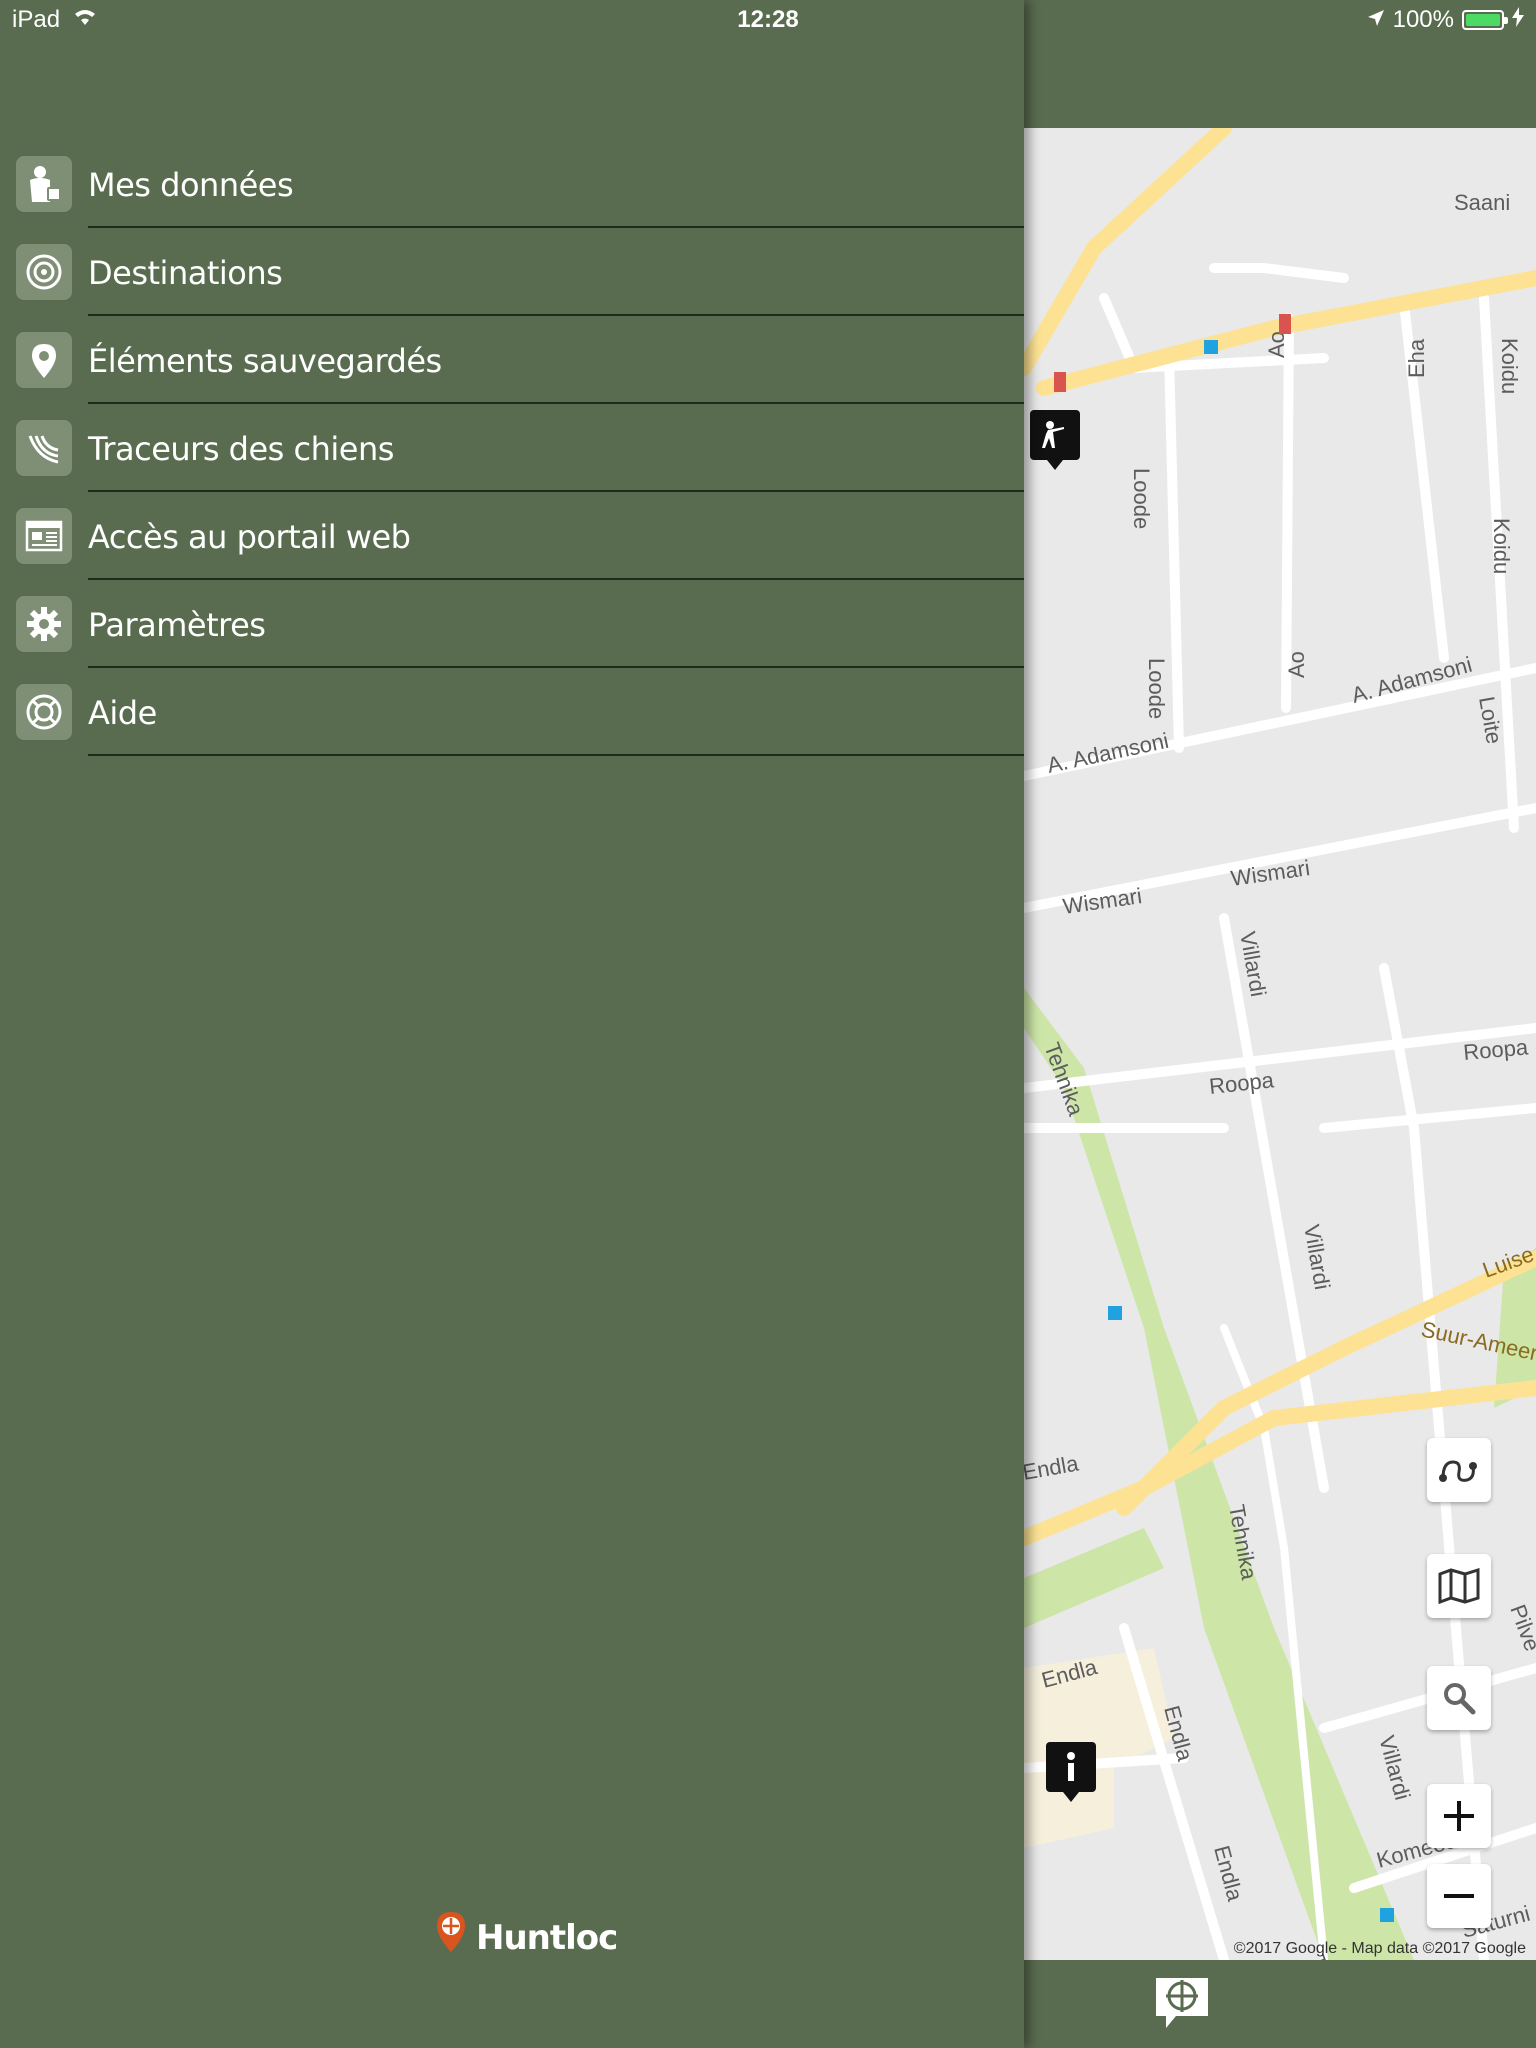 The width and height of the screenshot is (1536, 2048). I want to click on menu-label: Traceurs des chiens, so click(241, 449).